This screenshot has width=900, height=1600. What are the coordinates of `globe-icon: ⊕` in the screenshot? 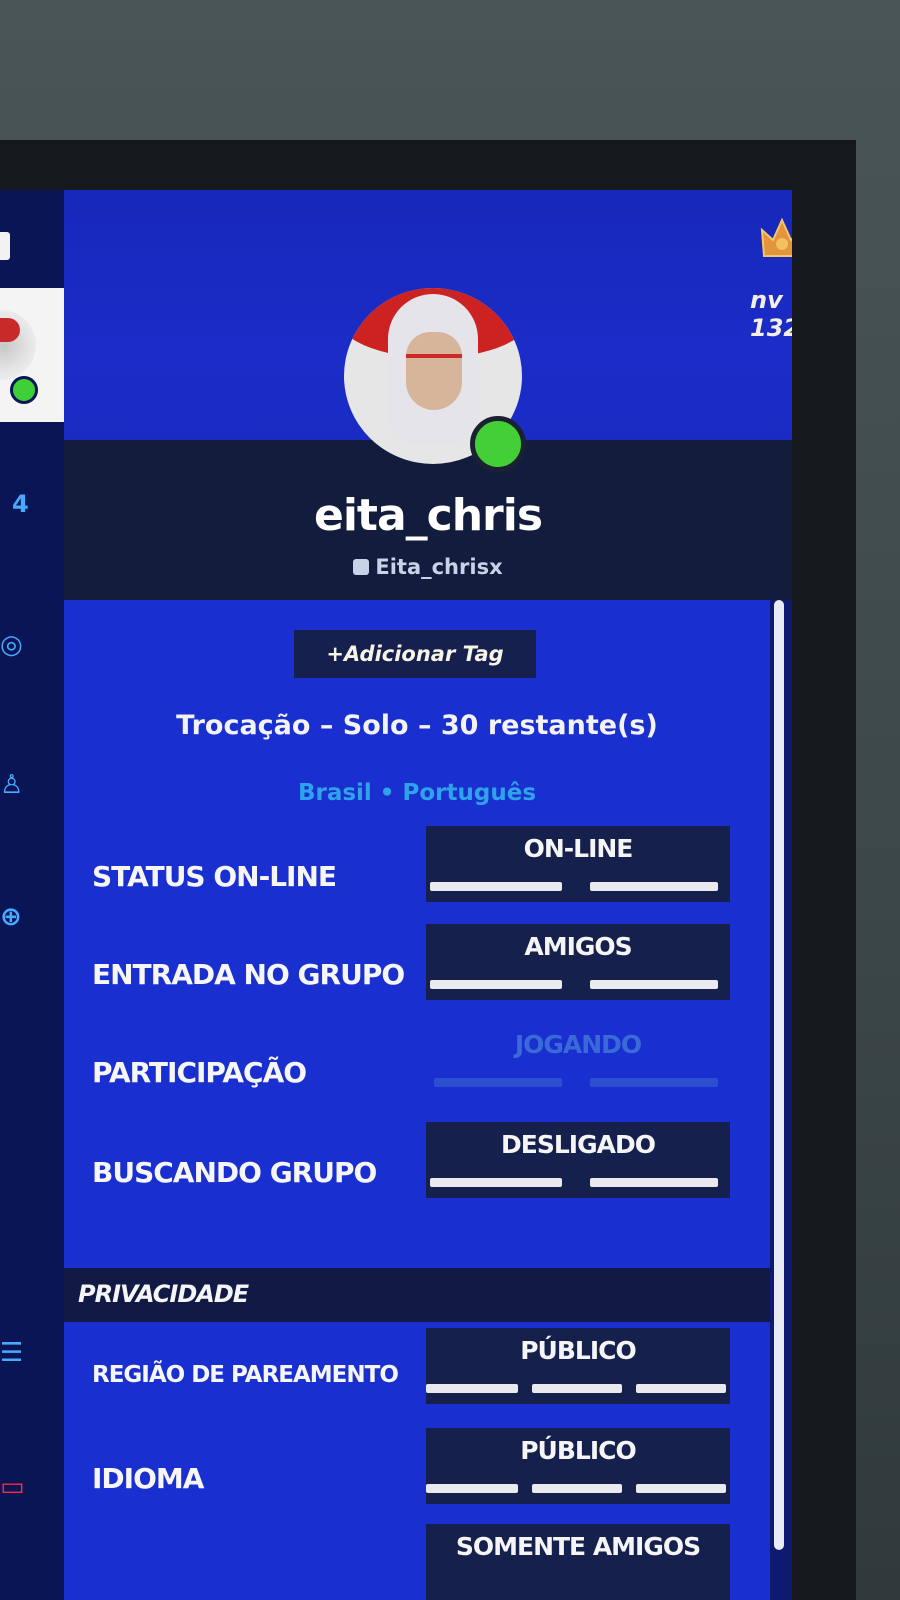 It's located at (11, 917).